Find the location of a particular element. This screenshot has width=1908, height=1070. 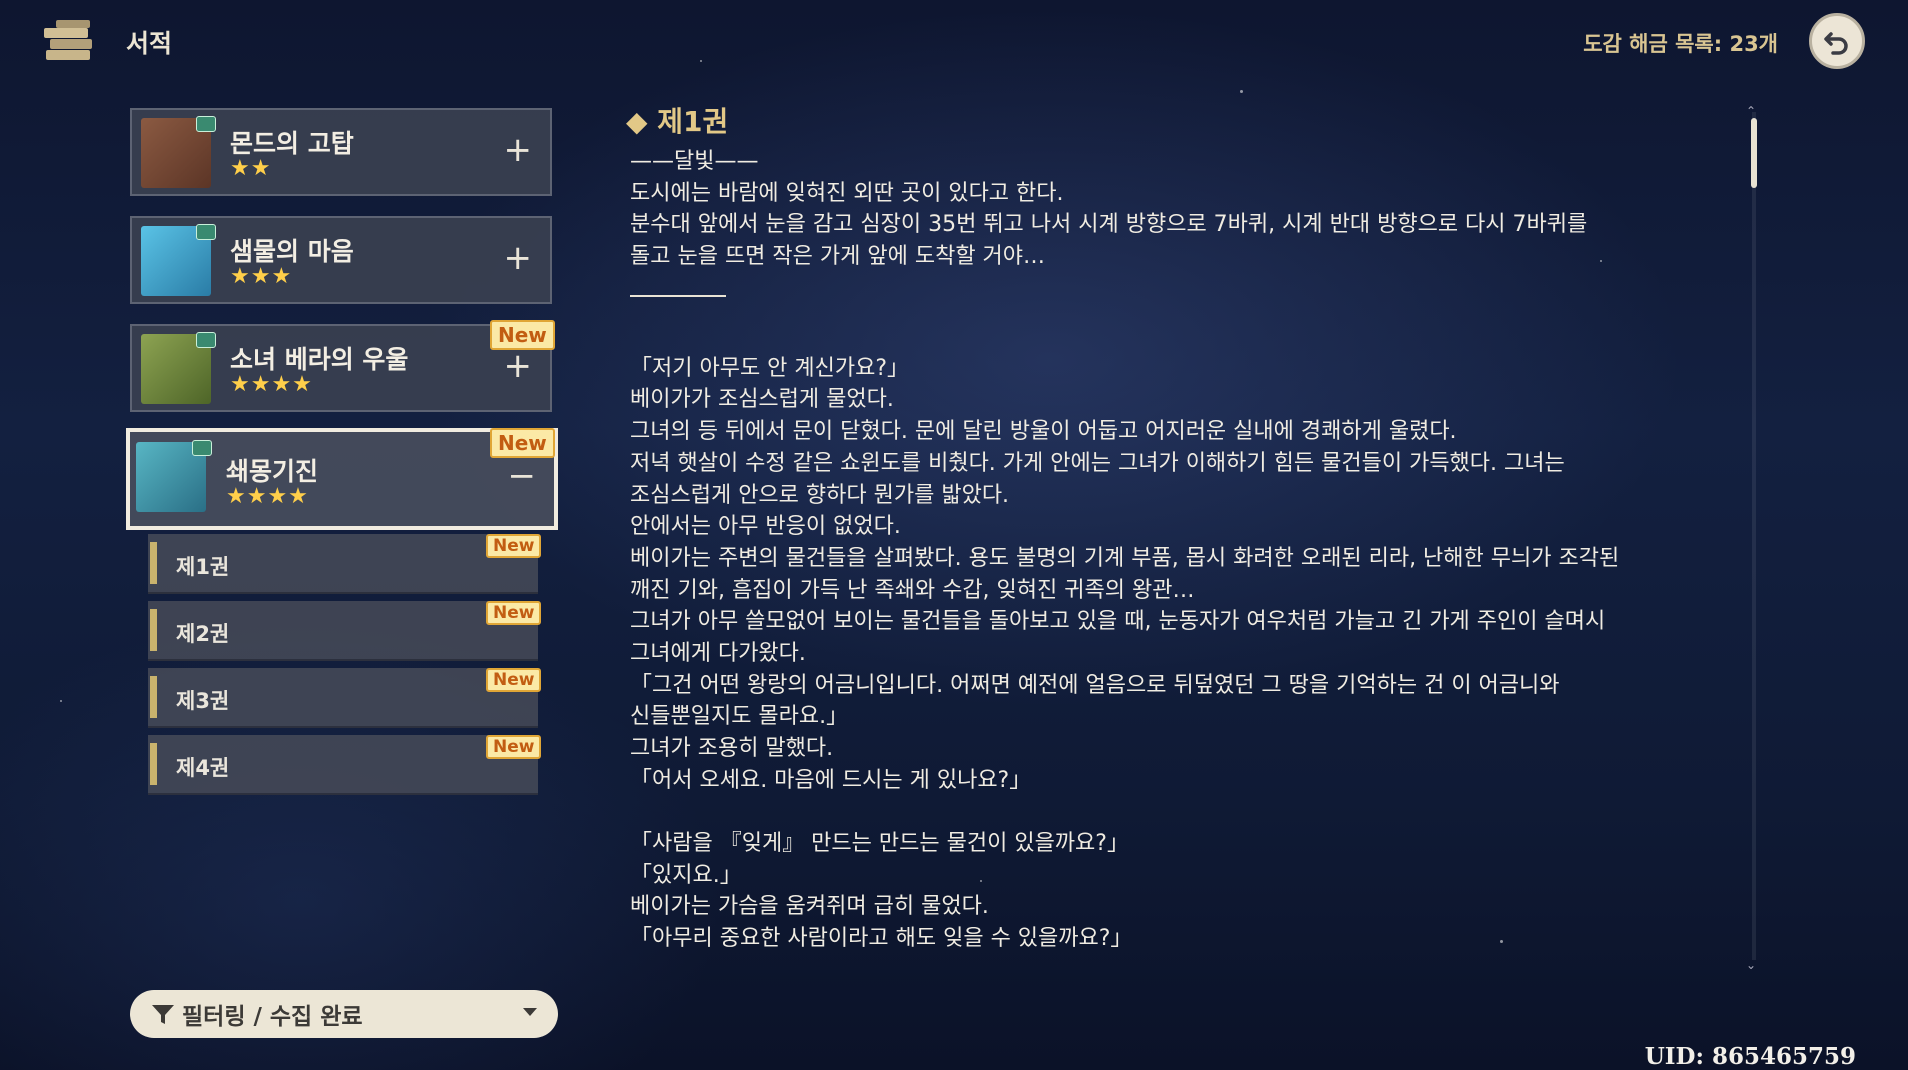

text-line: 베이가는 가슴을 움켜쥐며 급히 물었다. is located at coordinates (809, 907).